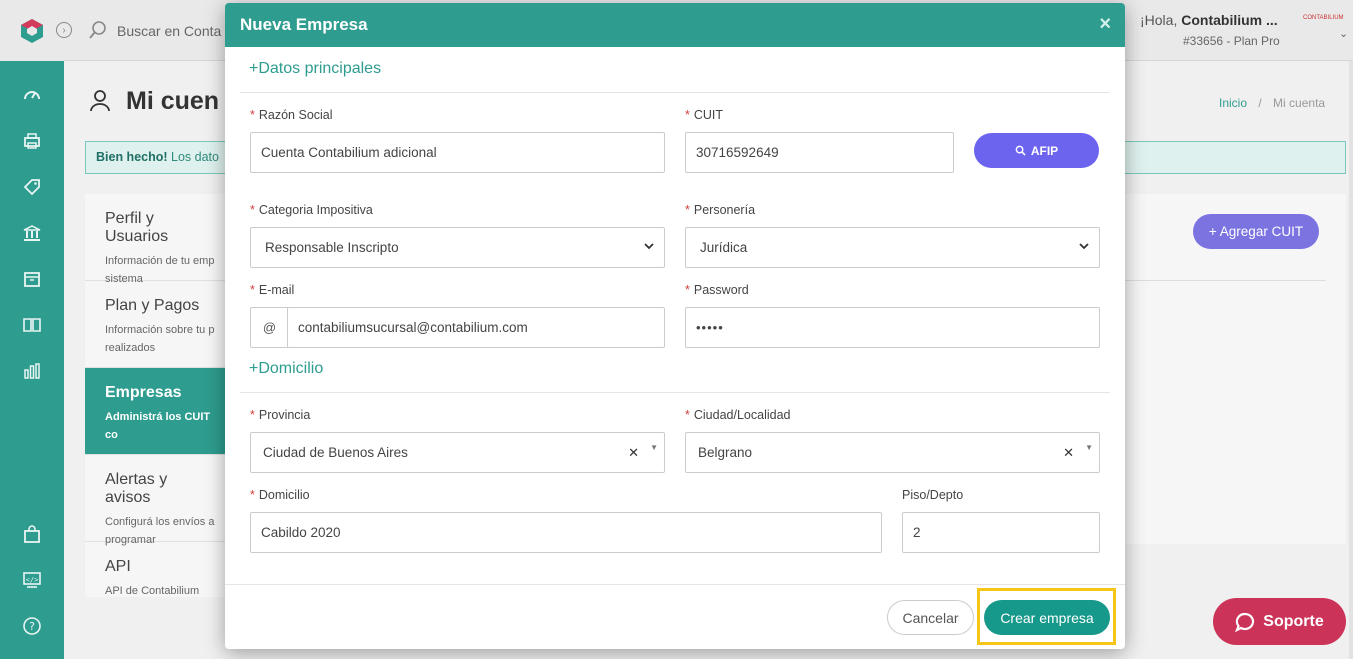 The height and width of the screenshot is (659, 1353). I want to click on label-text: Provincia, so click(284, 415).